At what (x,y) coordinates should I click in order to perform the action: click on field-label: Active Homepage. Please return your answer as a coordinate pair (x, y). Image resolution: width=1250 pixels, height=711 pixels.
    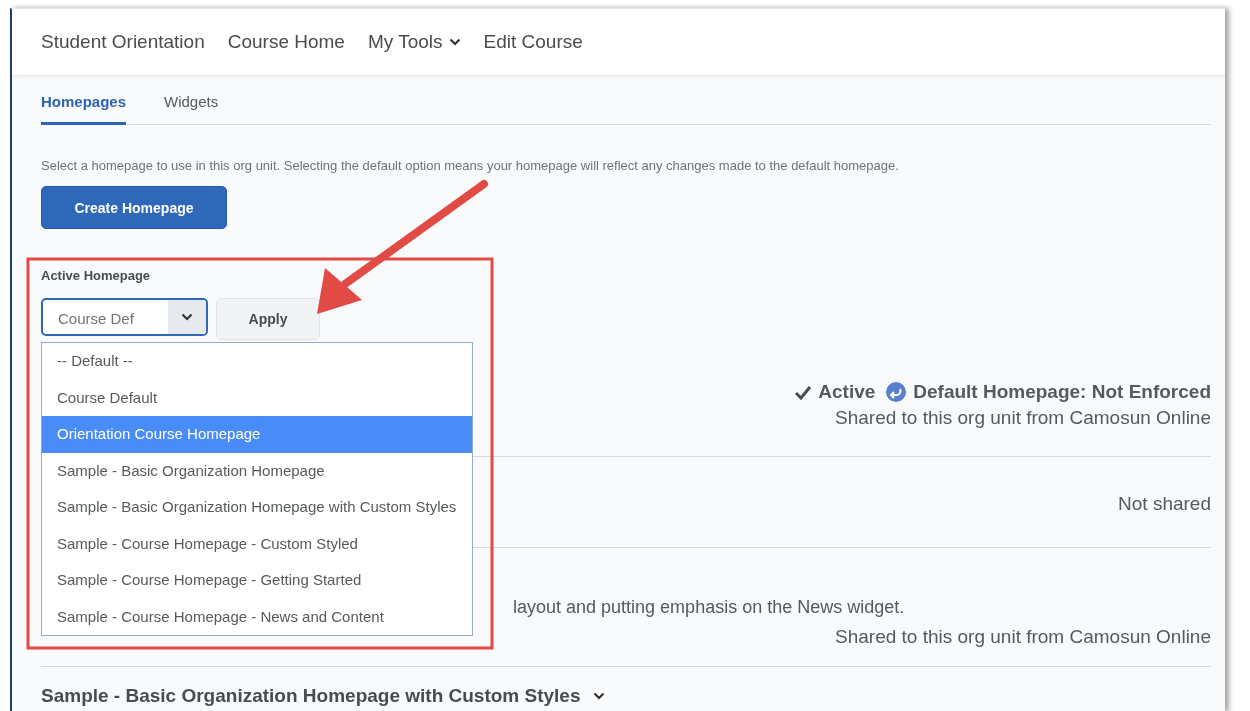
    Looking at the image, I should click on (96, 275).